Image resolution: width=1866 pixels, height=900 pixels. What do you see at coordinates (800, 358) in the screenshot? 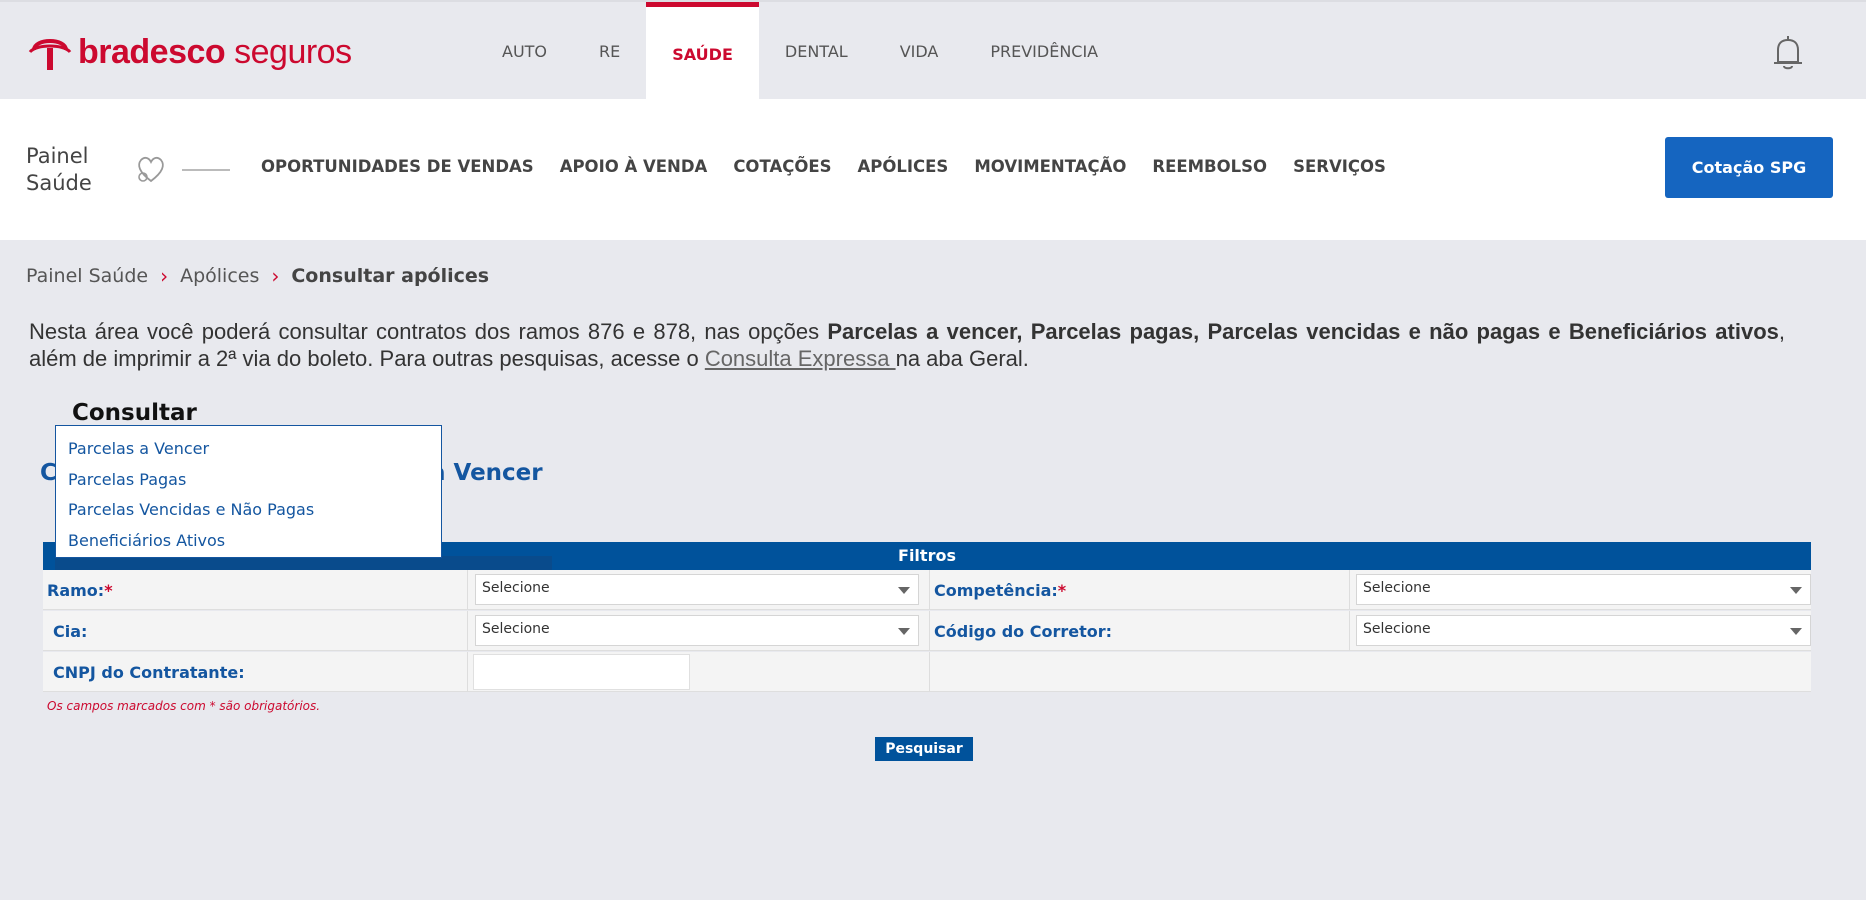
I see `consulta-expressa-link: Consulta Expressa` at bounding box center [800, 358].